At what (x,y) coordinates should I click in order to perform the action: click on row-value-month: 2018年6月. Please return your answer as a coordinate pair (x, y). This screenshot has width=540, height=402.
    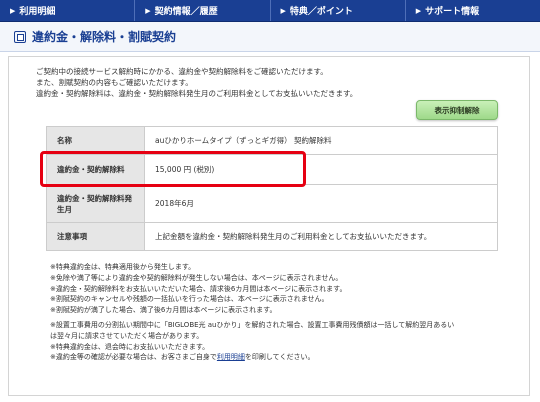
    Looking at the image, I should click on (321, 203).